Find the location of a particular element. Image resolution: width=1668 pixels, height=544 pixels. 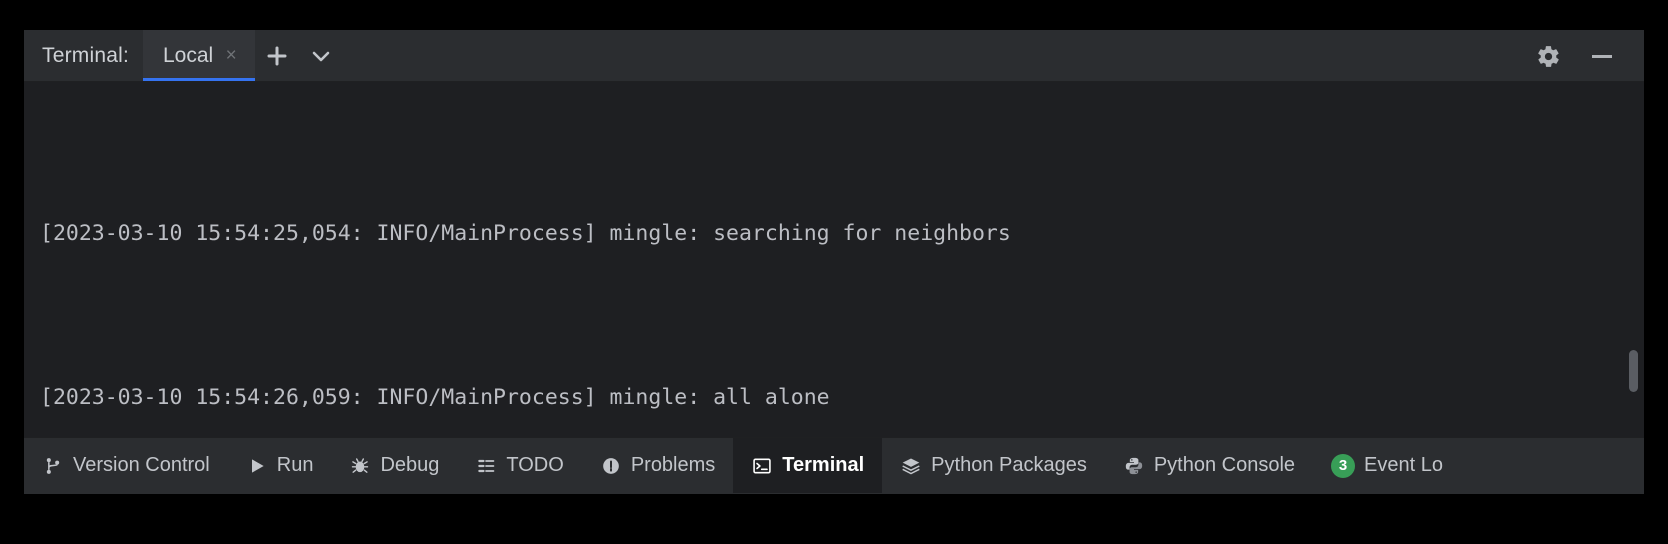

terminal-header-actions is located at coordinates (1585, 56).